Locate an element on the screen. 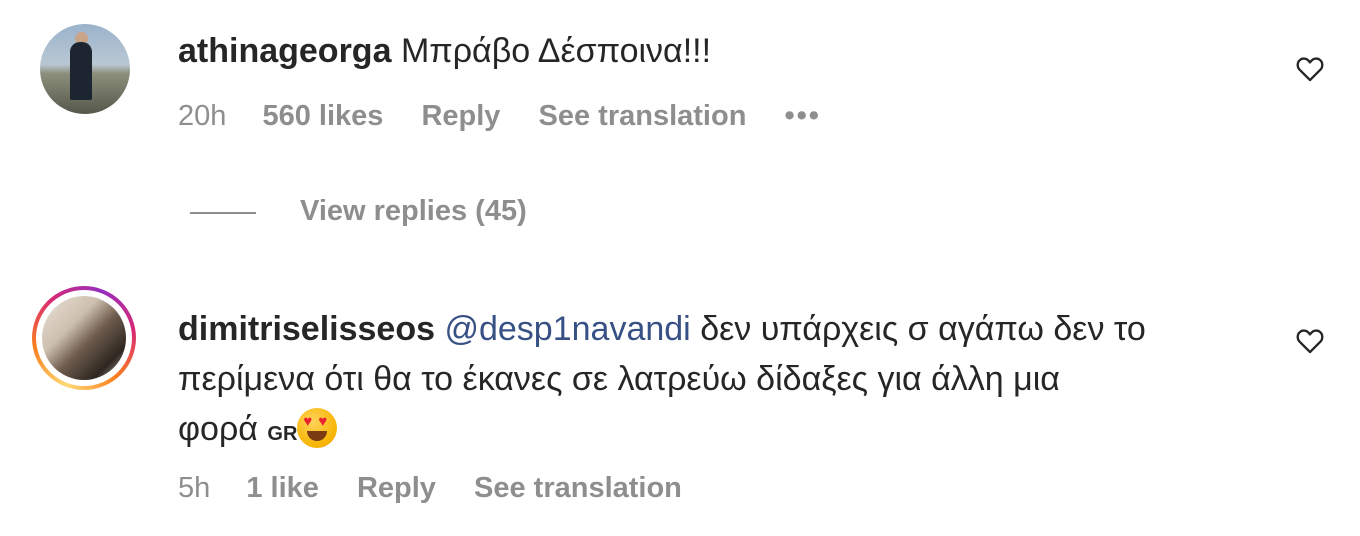  comment-line-3: φορά GR is located at coordinates (723, 431).